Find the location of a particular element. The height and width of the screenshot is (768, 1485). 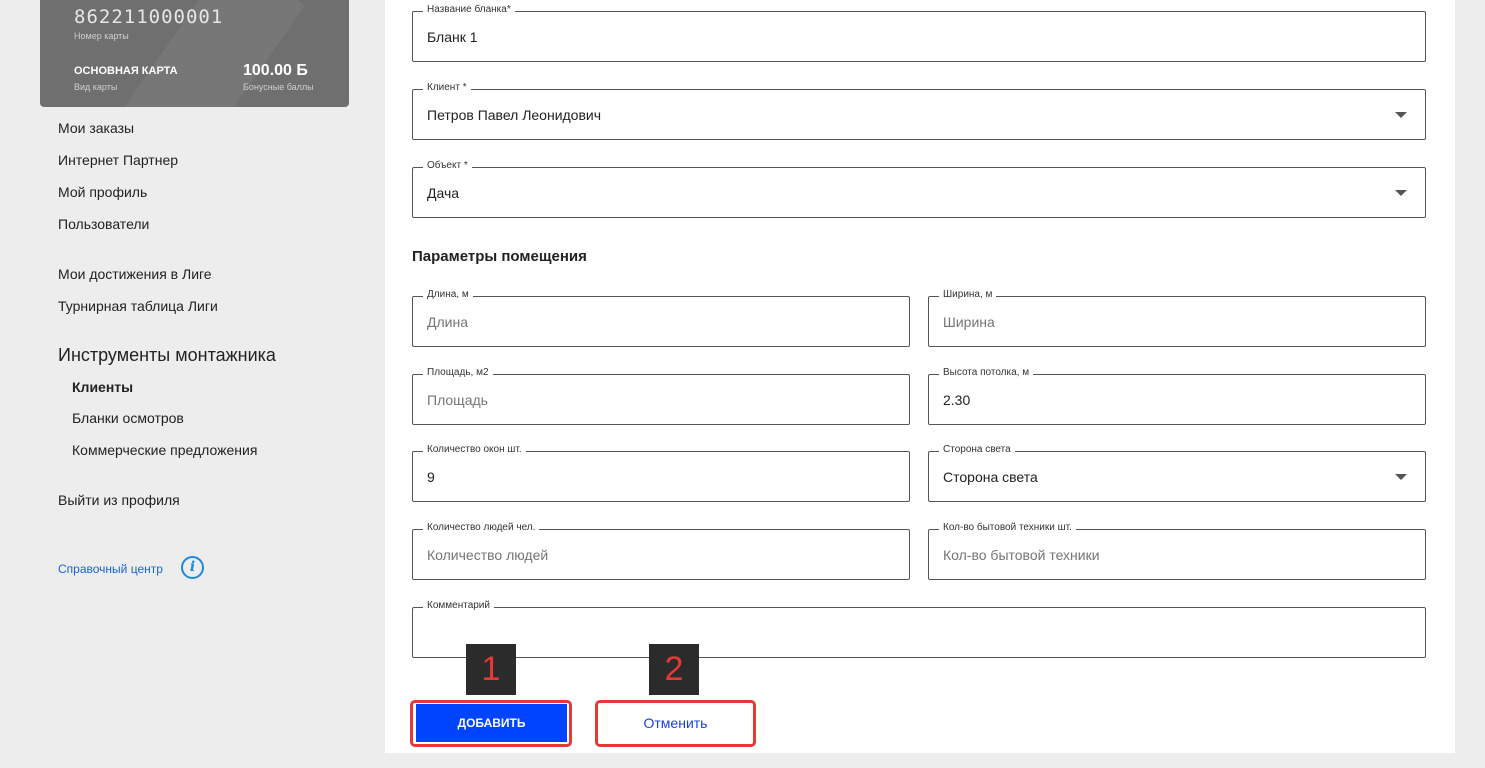

help-center-link: Справочный центр is located at coordinates (110, 569).